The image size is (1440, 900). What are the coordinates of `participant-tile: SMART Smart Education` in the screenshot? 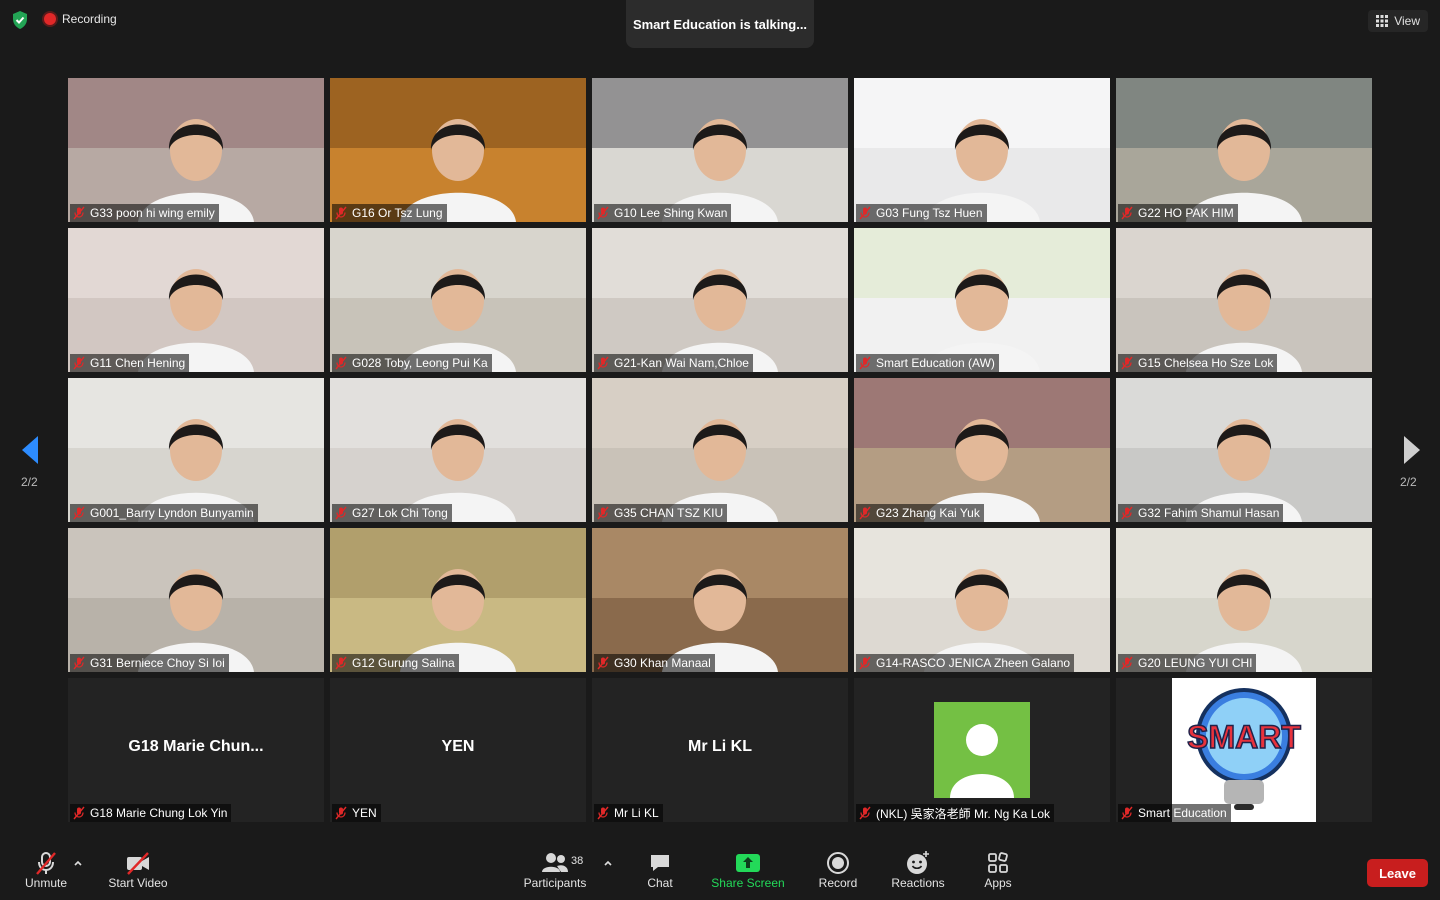 It's located at (1244, 750).